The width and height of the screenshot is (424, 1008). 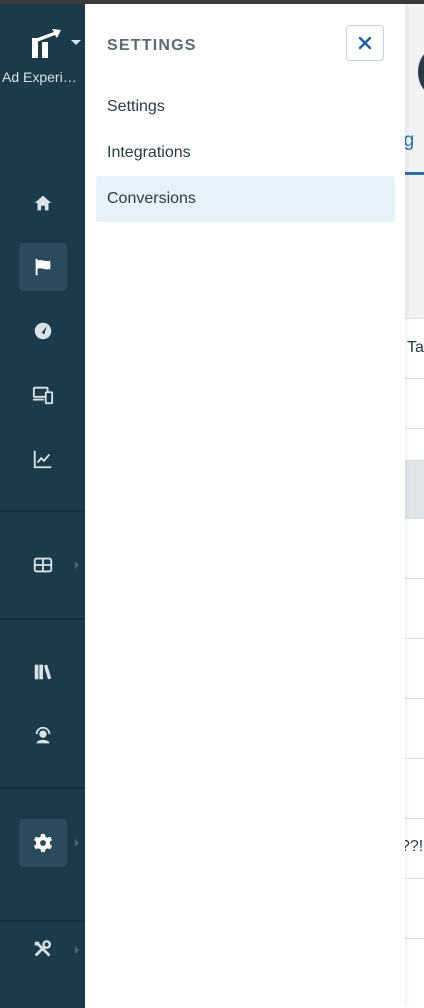 I want to click on nav-tools, so click(x=43, y=950).